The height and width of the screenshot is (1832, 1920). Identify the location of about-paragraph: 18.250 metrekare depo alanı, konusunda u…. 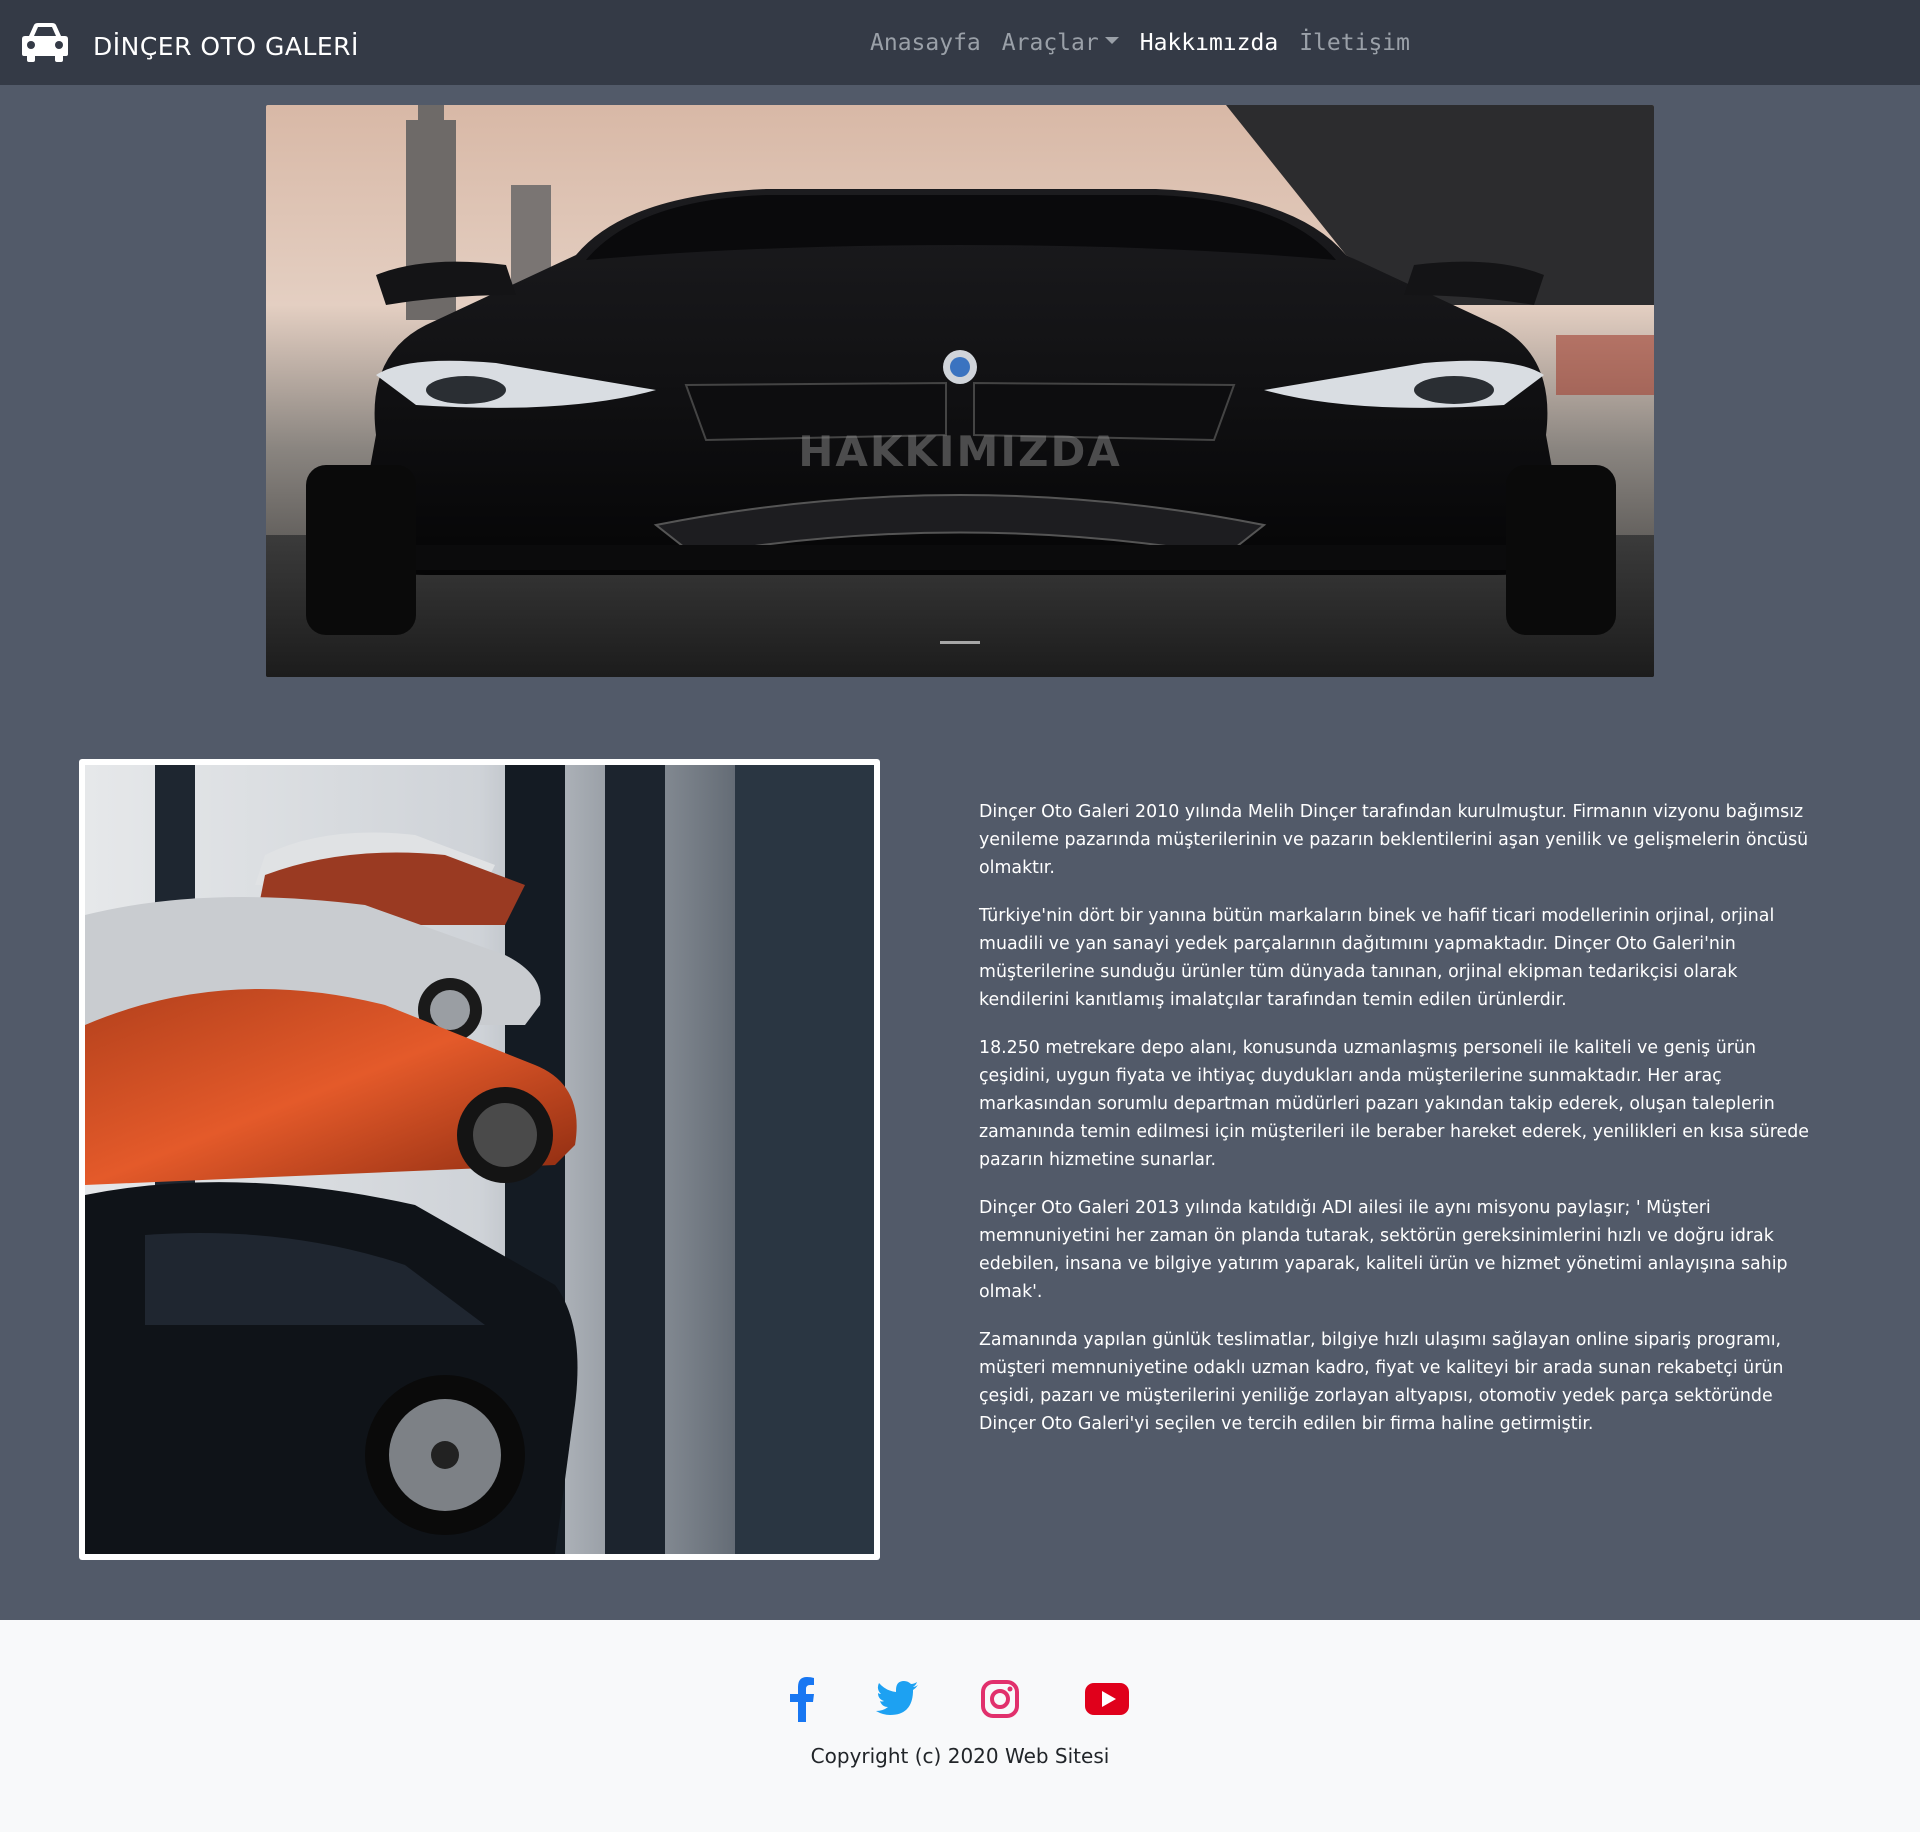
(1394, 1104).